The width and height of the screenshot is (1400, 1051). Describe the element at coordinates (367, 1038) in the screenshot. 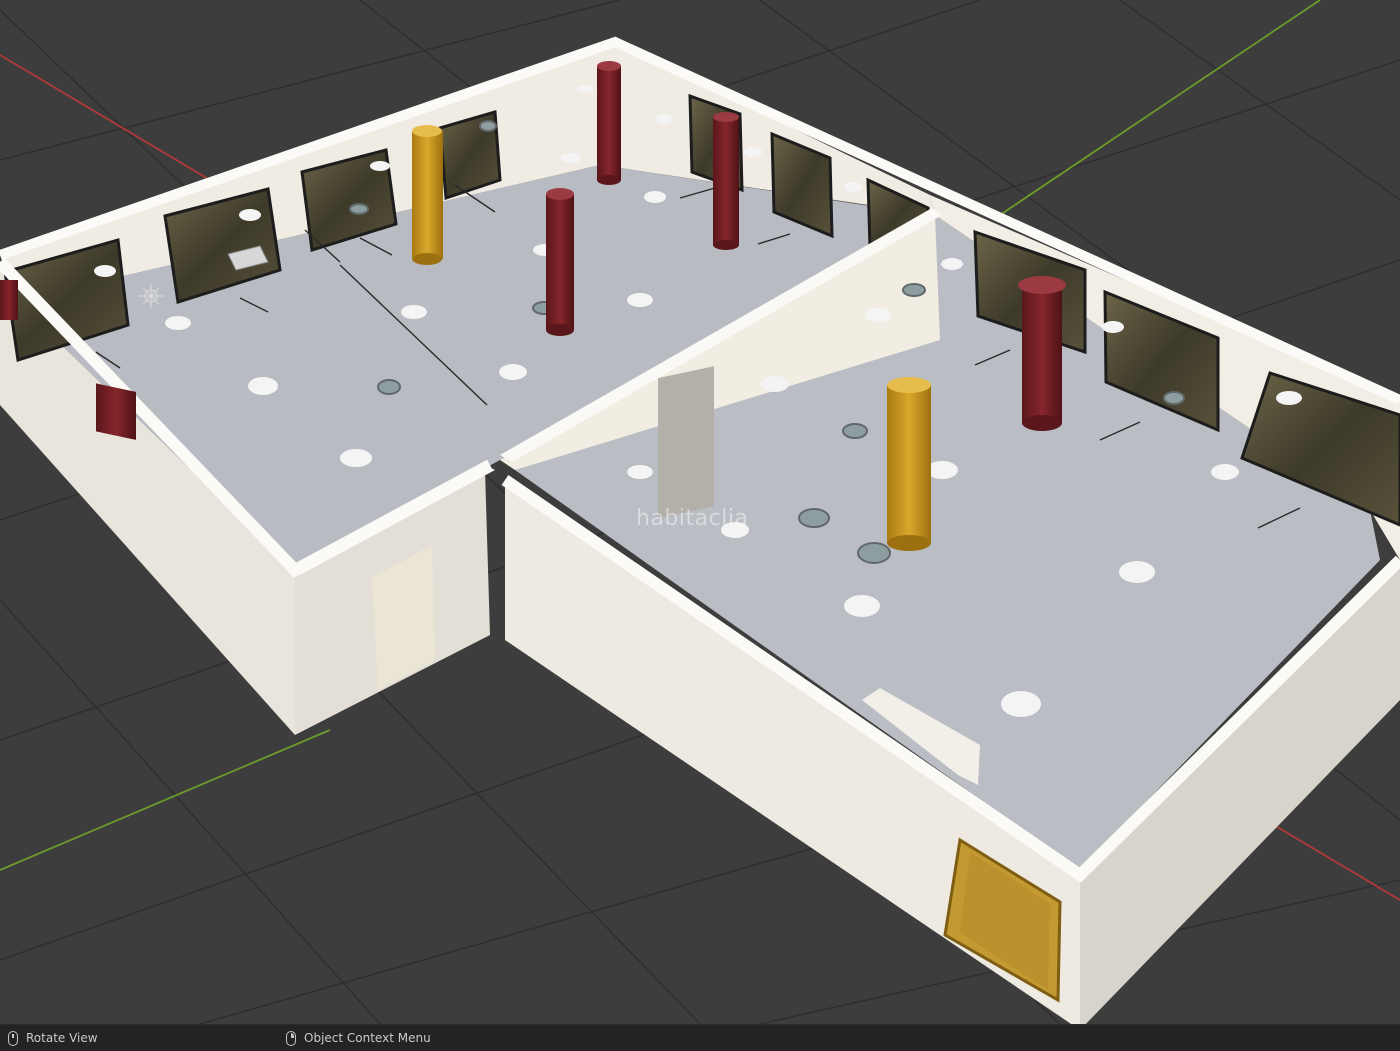

I see `object-context-menu-label: Object Context Menu` at that location.